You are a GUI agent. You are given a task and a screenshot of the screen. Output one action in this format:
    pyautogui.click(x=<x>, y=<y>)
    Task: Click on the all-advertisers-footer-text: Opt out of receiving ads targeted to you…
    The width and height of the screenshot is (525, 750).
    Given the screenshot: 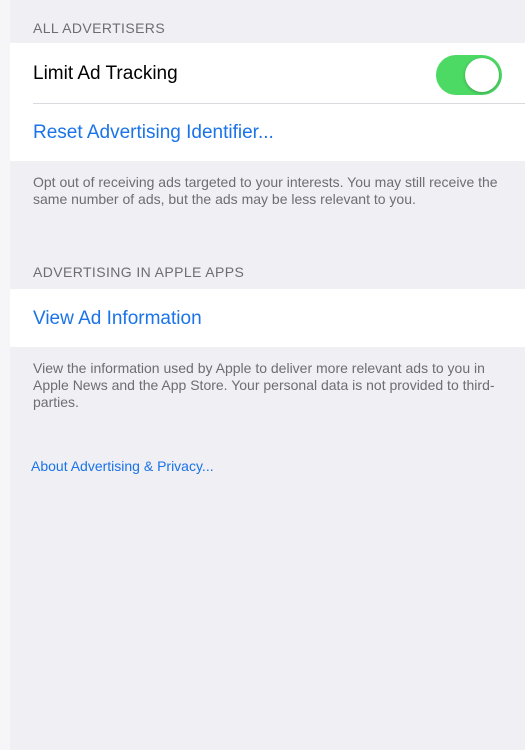 What is the action you would take?
    pyautogui.click(x=265, y=190)
    